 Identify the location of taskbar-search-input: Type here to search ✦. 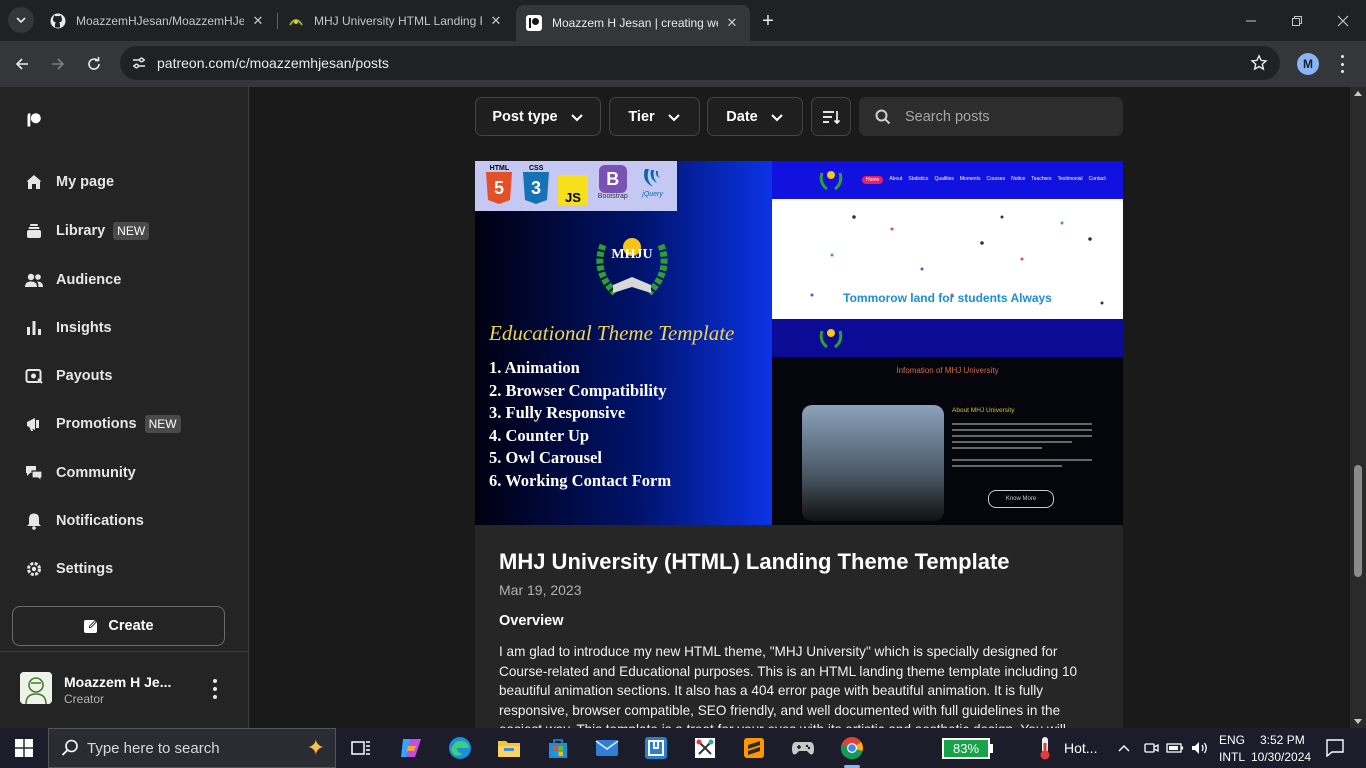
(192, 748).